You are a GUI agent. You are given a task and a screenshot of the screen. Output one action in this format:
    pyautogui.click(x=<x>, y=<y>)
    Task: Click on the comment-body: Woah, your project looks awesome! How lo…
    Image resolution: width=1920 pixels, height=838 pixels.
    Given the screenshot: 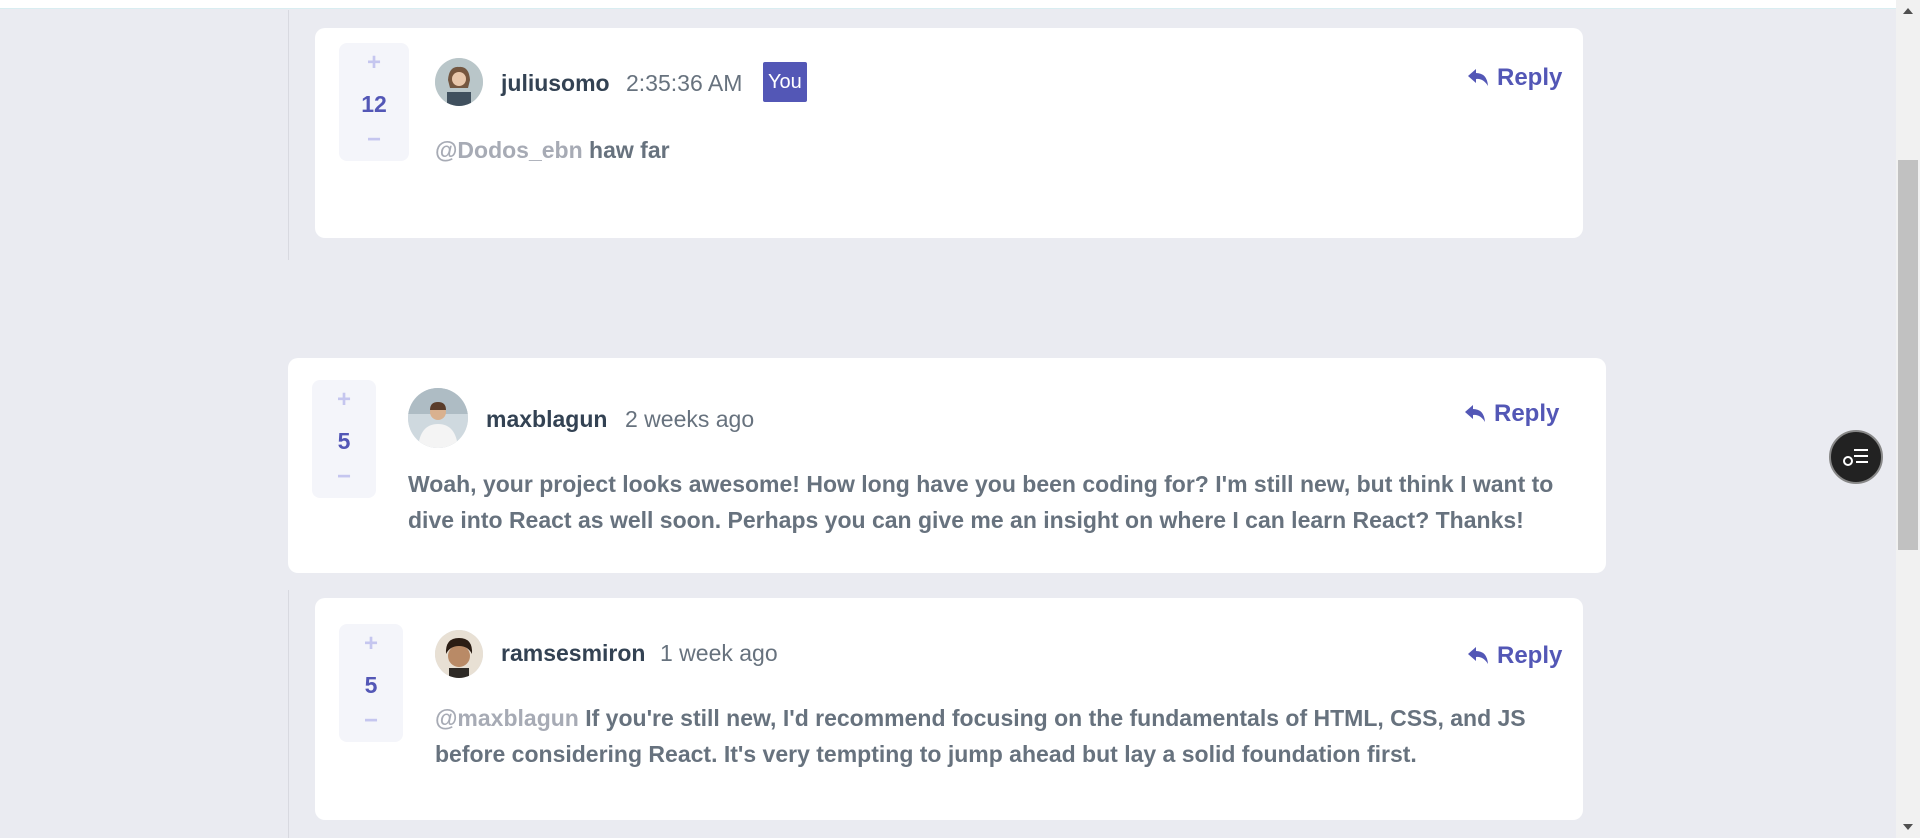 What is the action you would take?
    pyautogui.click(x=988, y=502)
    